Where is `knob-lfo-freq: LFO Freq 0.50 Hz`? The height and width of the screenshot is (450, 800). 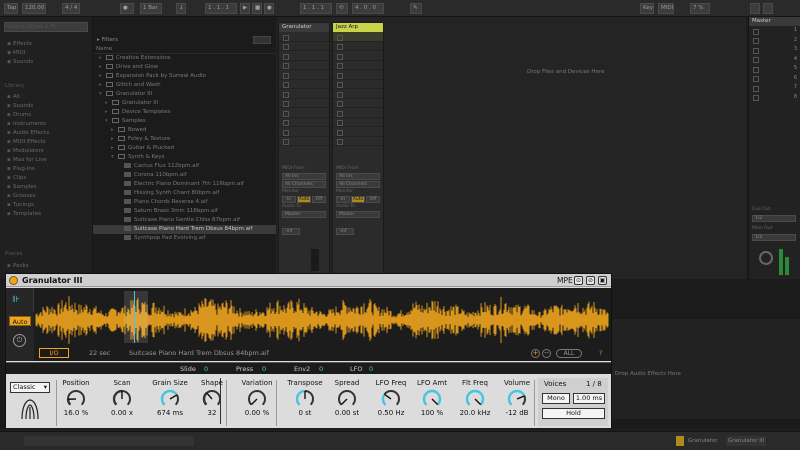 knob-lfo-freq: LFO Freq 0.50 Hz is located at coordinates (391, 398).